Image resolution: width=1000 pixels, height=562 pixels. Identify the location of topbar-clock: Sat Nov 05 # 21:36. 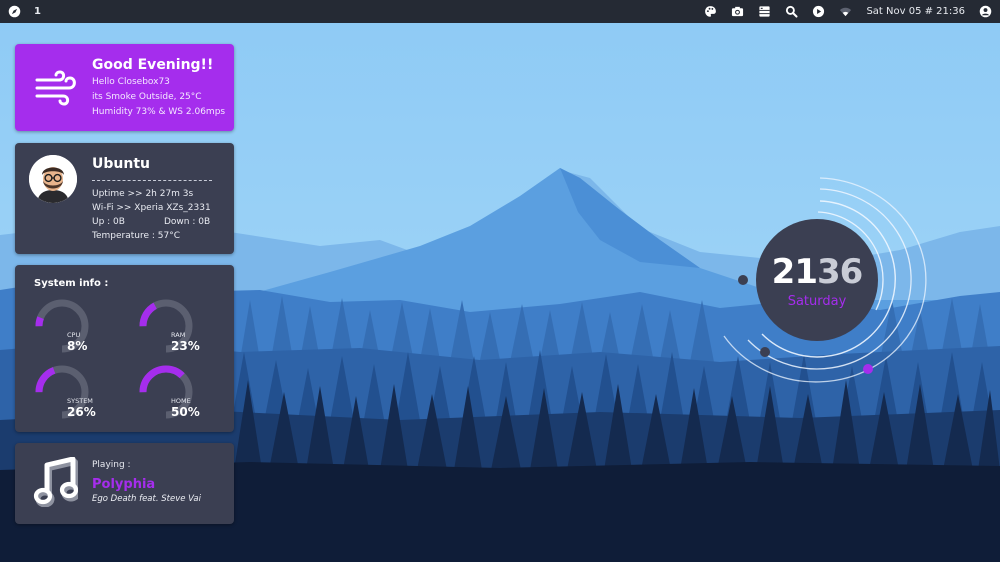
(915, 11).